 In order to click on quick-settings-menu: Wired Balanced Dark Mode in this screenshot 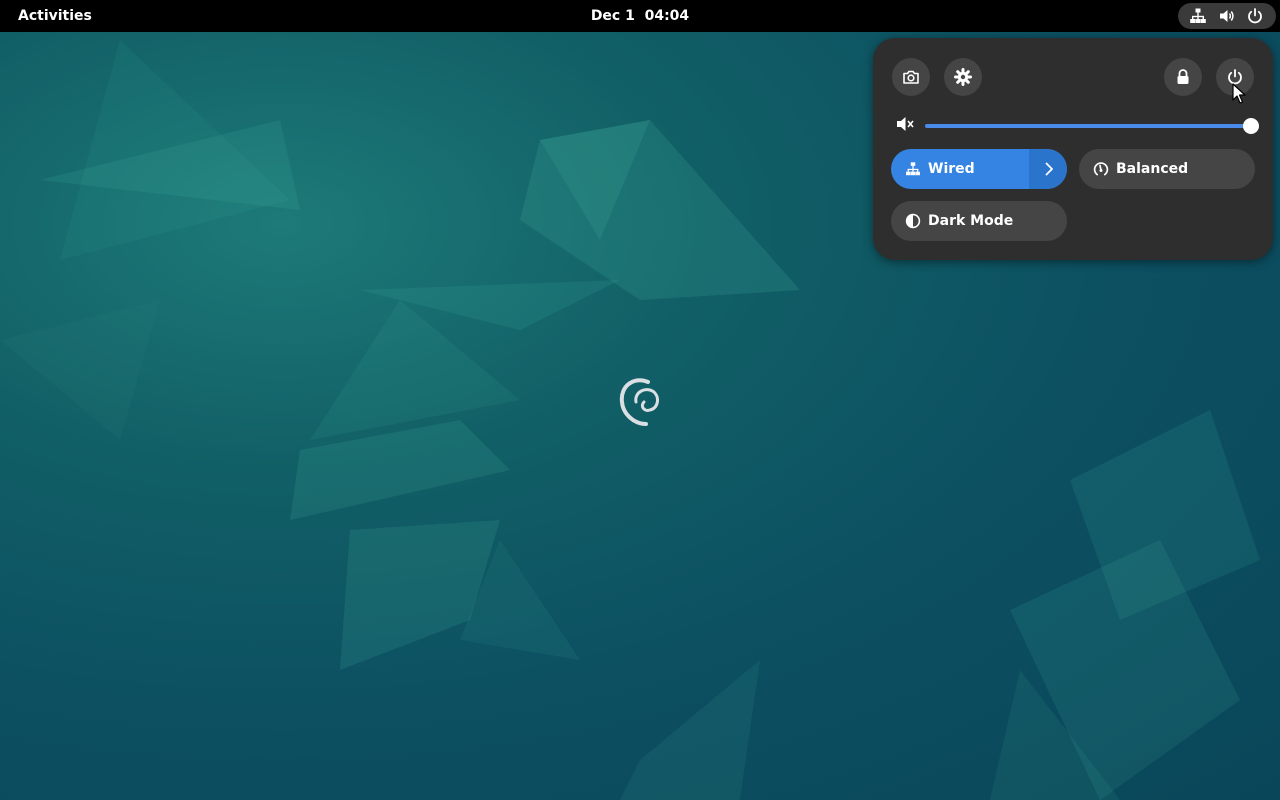, I will do `click(1073, 149)`.